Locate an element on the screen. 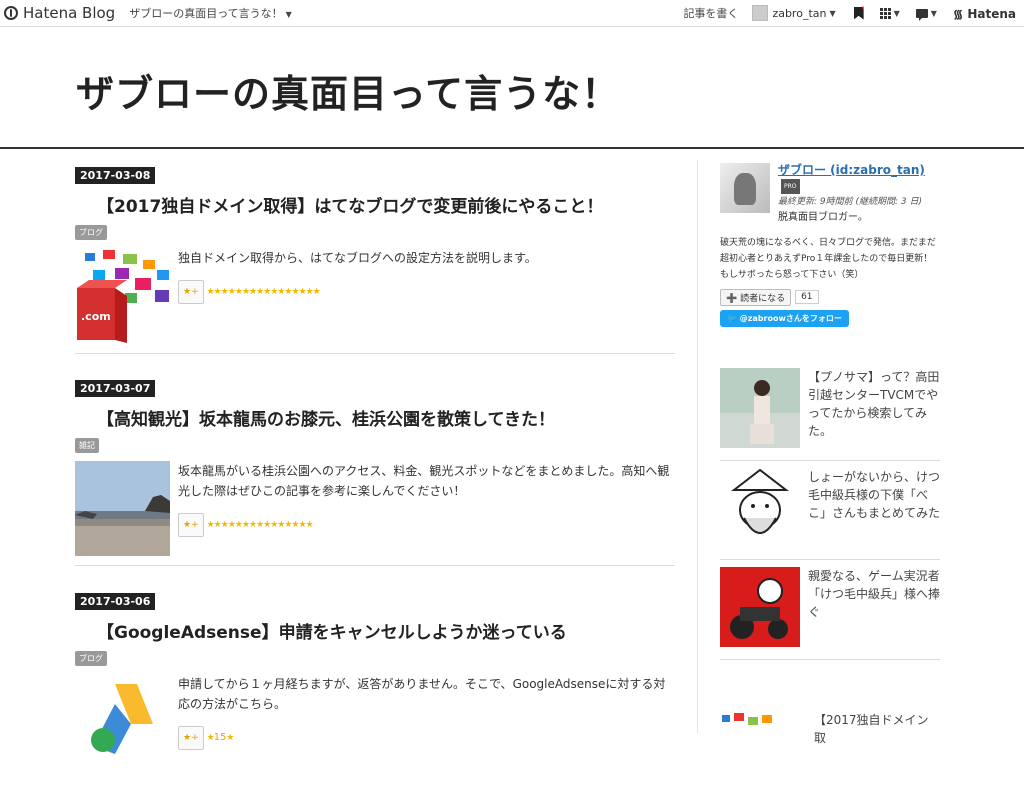 The image size is (1024, 791). twitter-bird-icon: 🐦 is located at coordinates (733, 318).